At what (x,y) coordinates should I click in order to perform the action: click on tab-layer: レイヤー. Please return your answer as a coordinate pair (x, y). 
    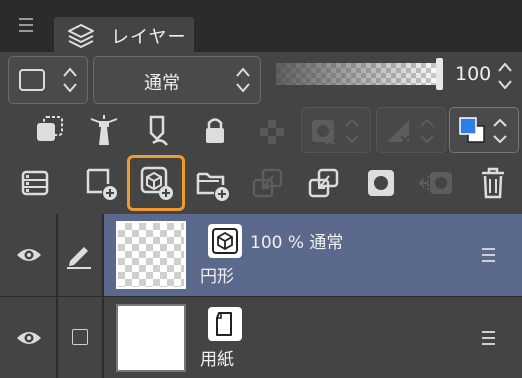
    Looking at the image, I should click on (124, 34).